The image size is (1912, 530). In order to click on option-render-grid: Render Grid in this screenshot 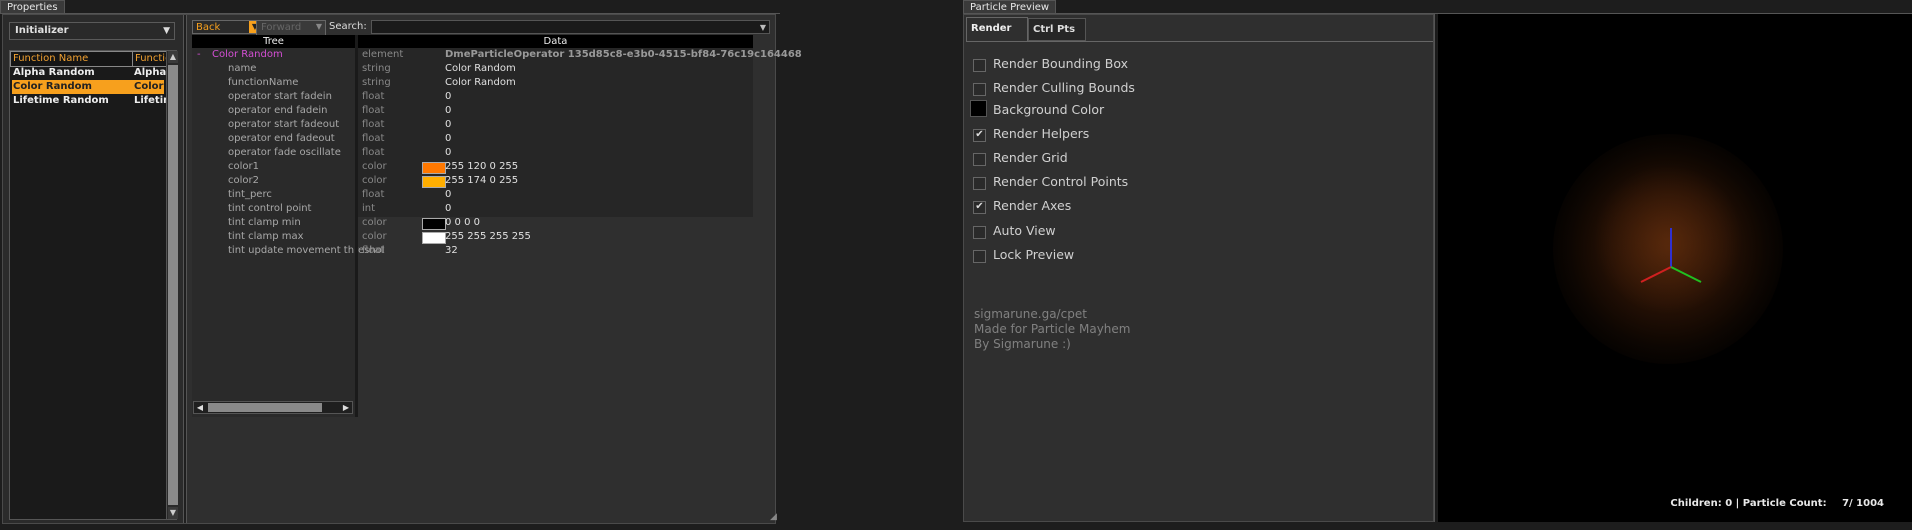, I will do `click(1194, 160)`.